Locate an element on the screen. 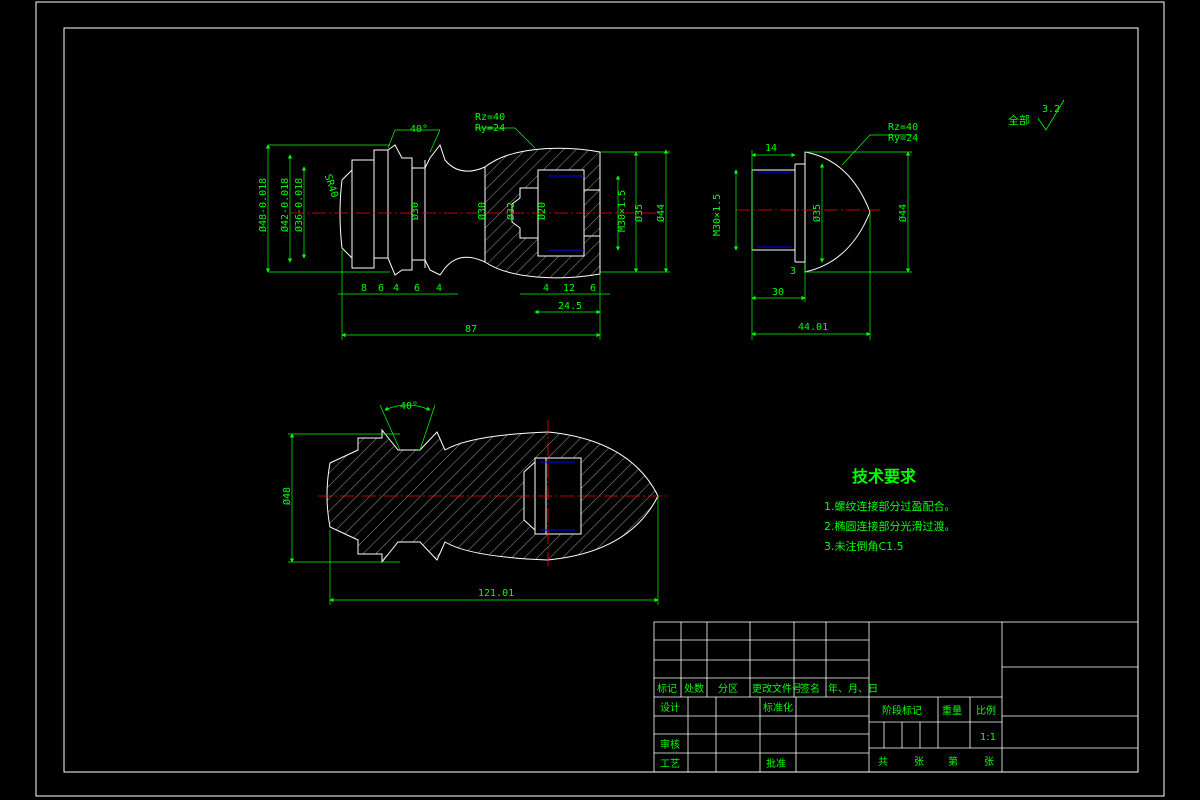  tb-review: 审核 is located at coordinates (670, 744).